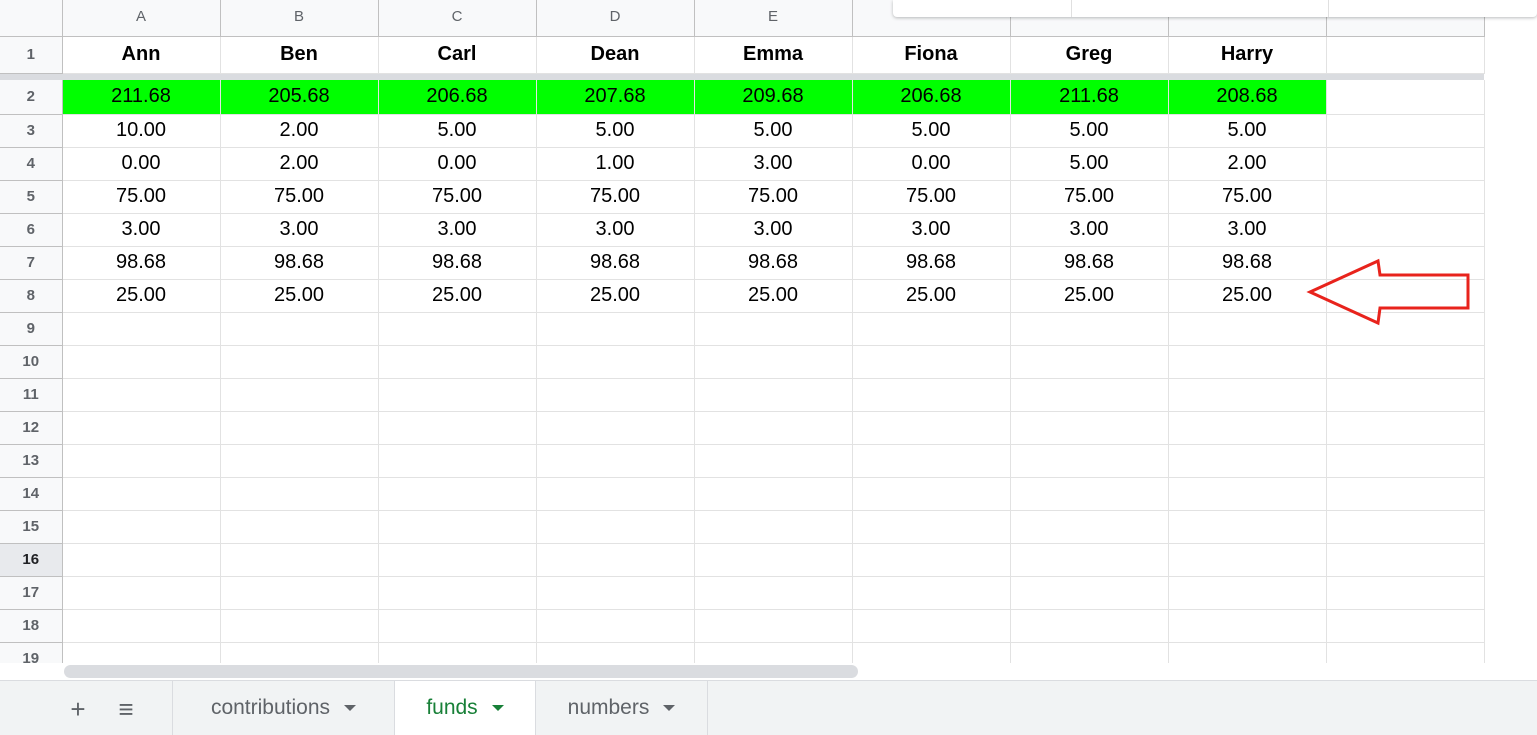 This screenshot has width=1537, height=735. Describe the element at coordinates (78, 710) in the screenshot. I see `add-sheet-button: +` at that location.